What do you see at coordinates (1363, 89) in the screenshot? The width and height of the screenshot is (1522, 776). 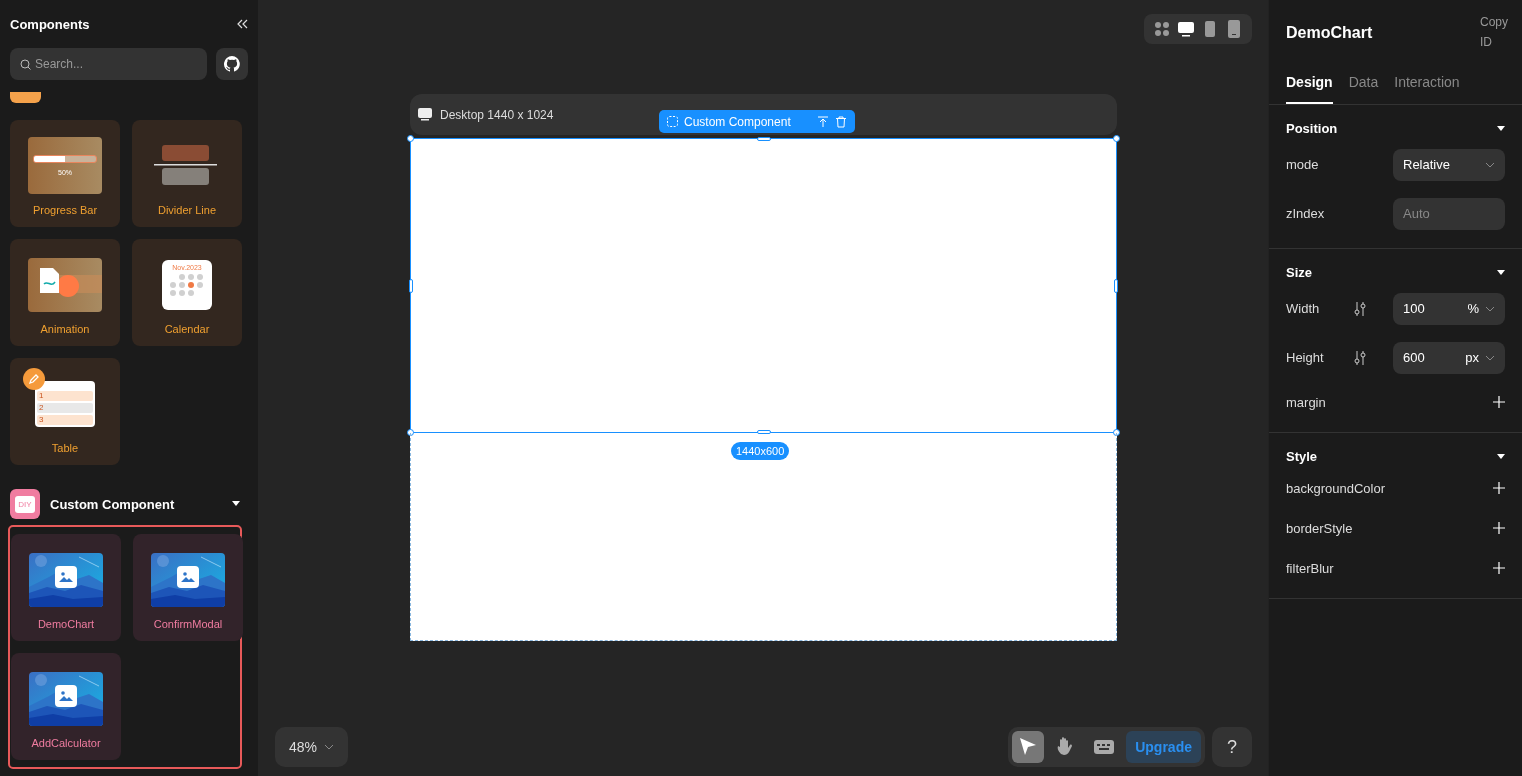 I see `tab: Data` at bounding box center [1363, 89].